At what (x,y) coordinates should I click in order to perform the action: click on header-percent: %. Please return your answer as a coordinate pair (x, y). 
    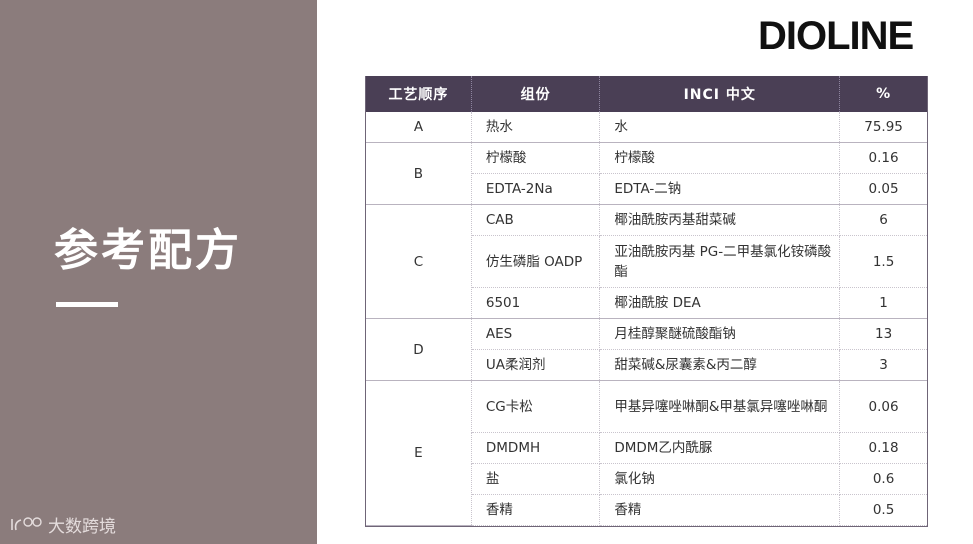
    Looking at the image, I should click on (883, 94).